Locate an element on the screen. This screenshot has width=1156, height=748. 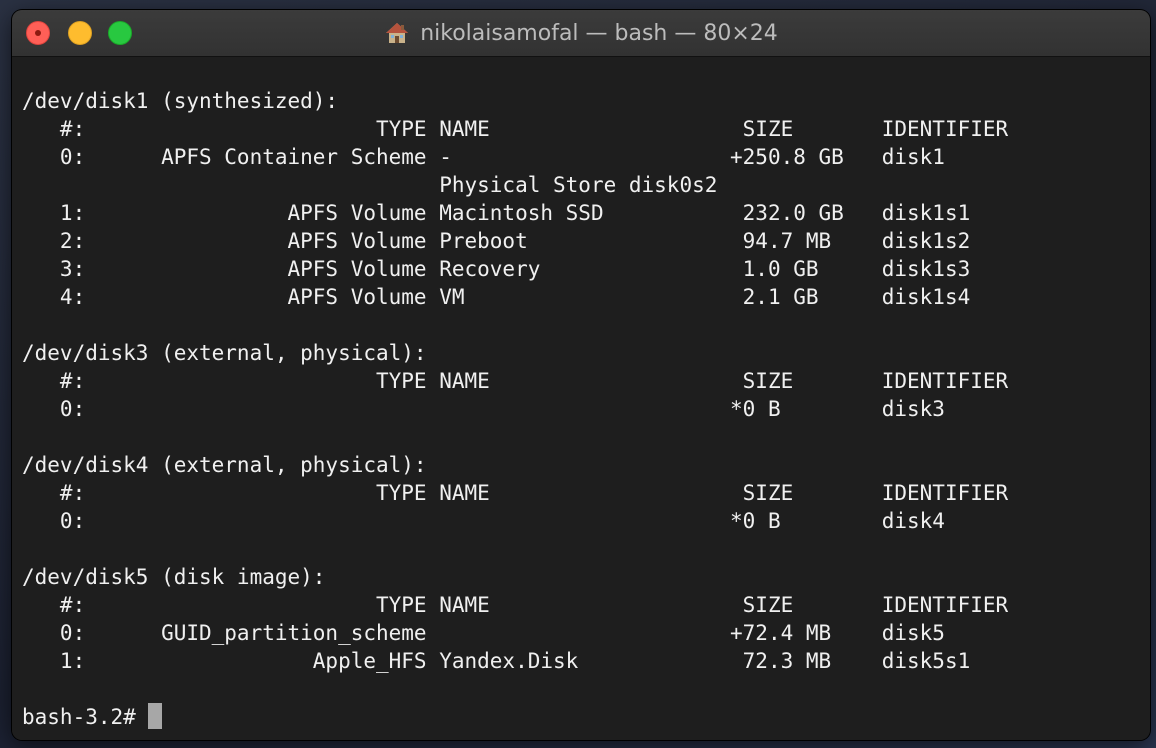
prompt-line: bash-3.2# is located at coordinates (92, 717).